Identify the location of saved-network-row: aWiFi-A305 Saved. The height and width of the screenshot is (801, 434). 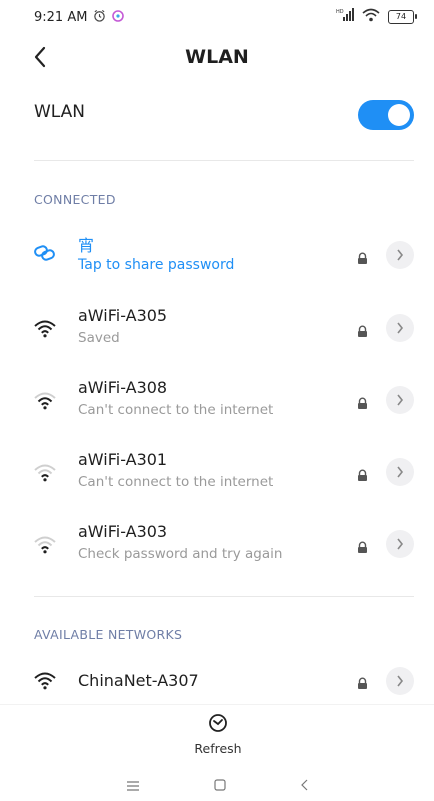
(224, 330).